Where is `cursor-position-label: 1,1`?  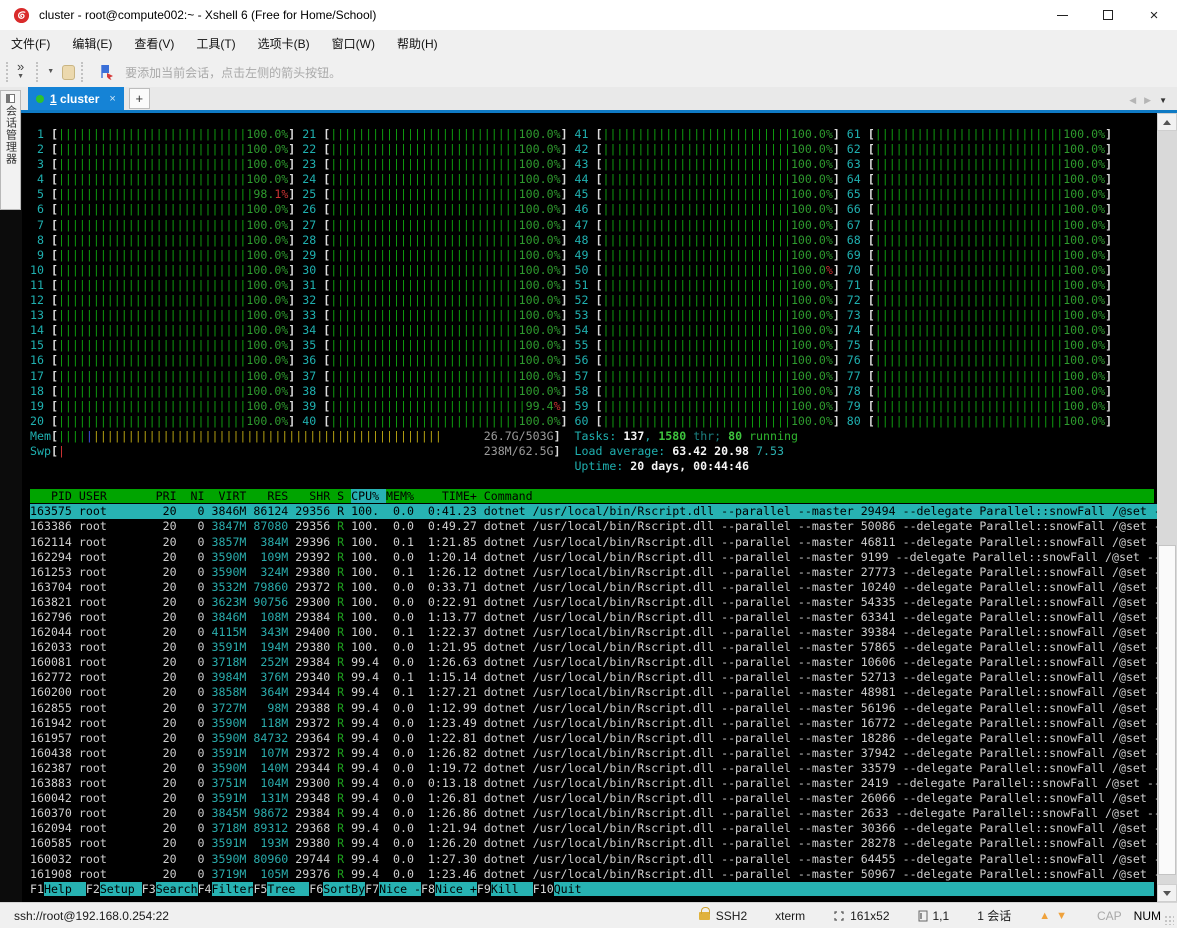 cursor-position-label: 1,1 is located at coordinates (941, 915).